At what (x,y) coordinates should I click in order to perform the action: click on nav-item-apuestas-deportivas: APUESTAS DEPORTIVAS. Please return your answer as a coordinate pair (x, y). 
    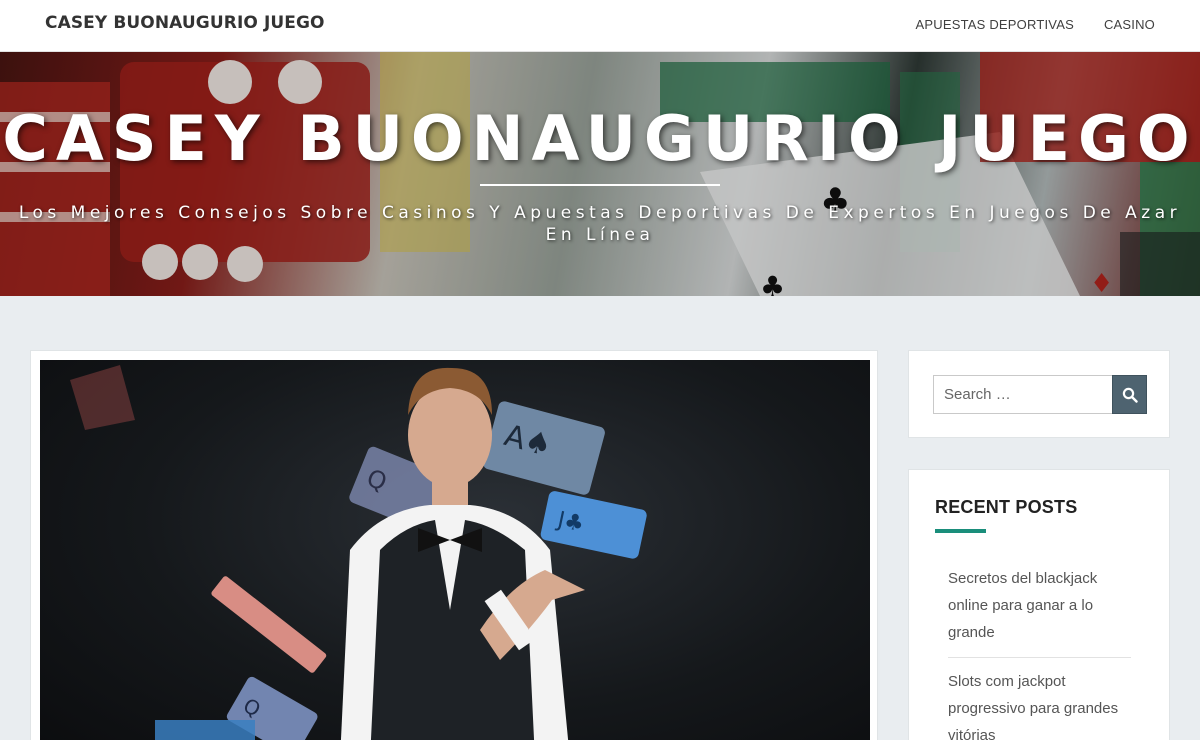
    Looking at the image, I should click on (995, 24).